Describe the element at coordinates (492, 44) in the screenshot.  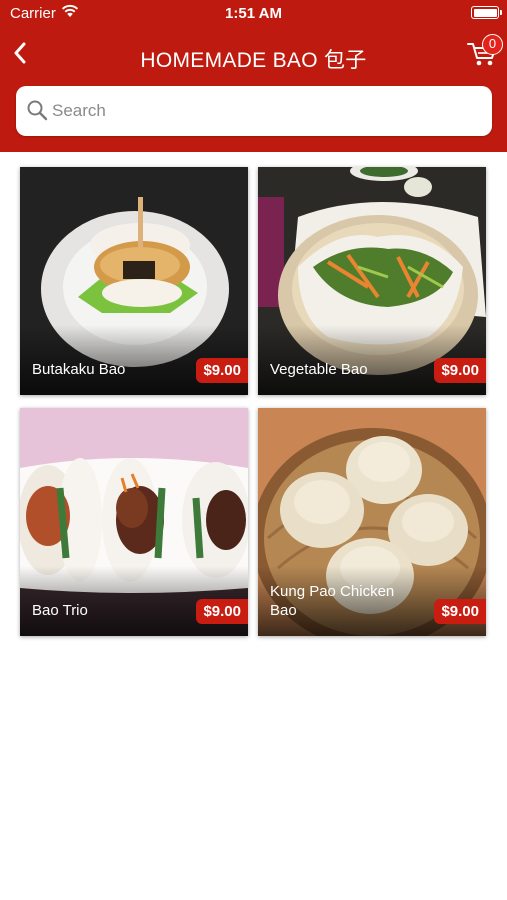
I see `cart-count-badge: 0` at that location.